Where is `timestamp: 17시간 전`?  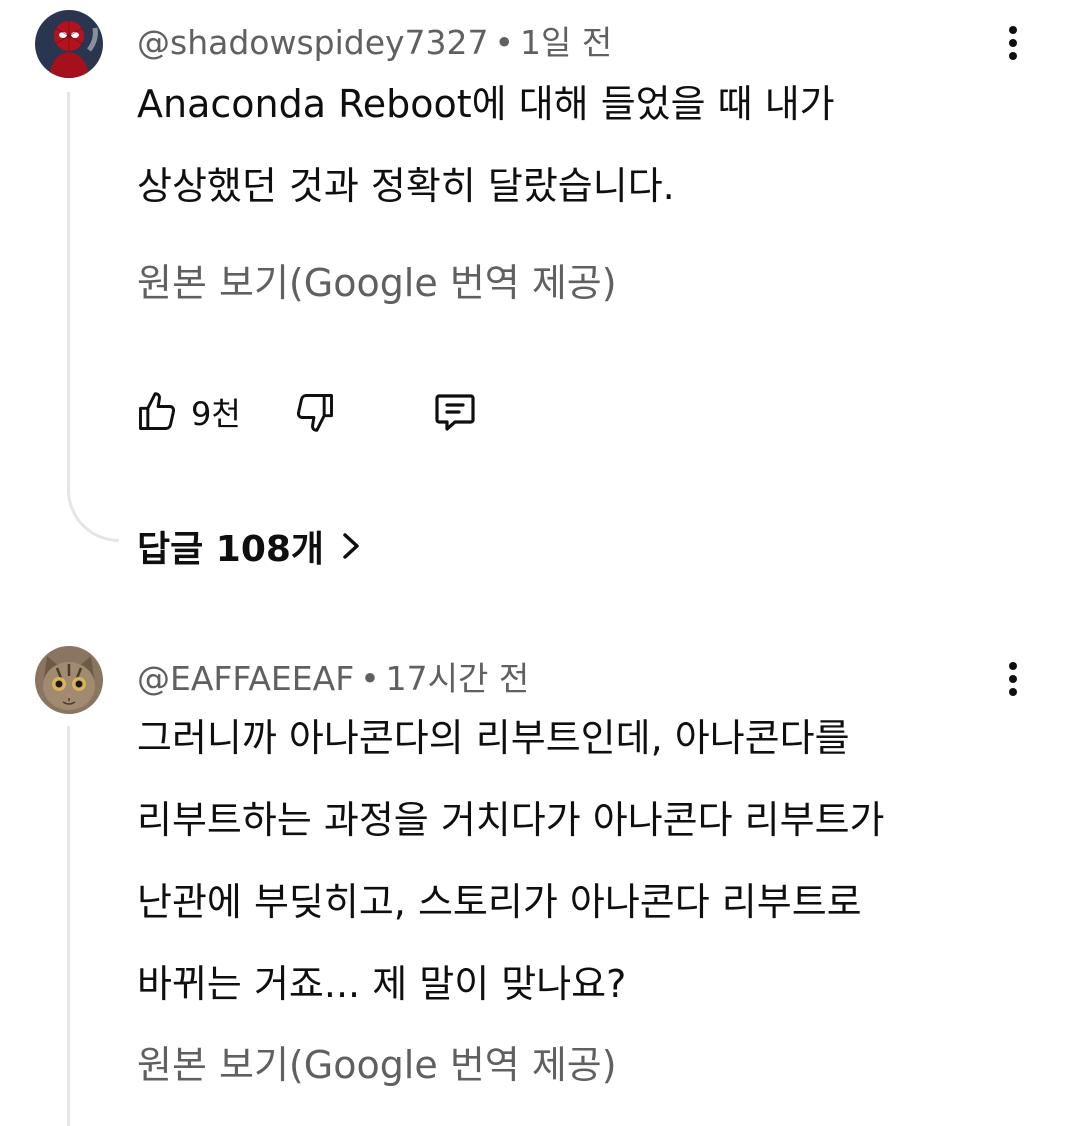 timestamp: 17시간 전 is located at coordinates (457, 678).